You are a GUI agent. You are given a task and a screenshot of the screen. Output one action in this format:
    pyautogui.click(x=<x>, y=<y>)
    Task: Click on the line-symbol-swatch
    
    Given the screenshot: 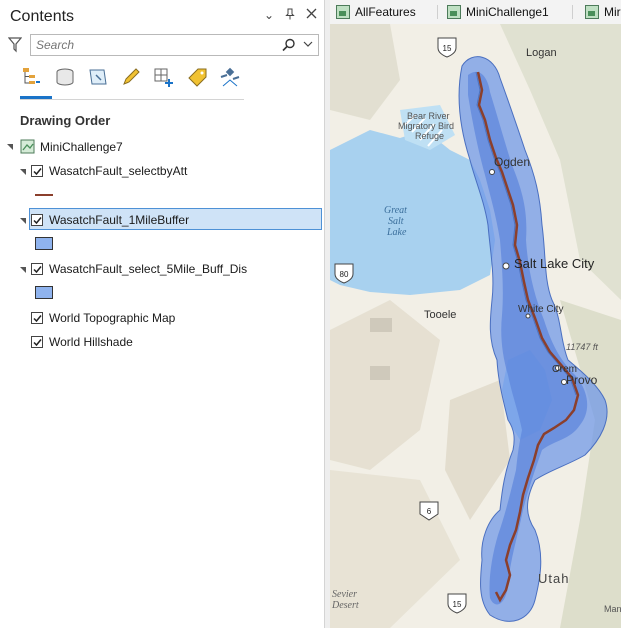 What is the action you would take?
    pyautogui.click(x=44, y=195)
    